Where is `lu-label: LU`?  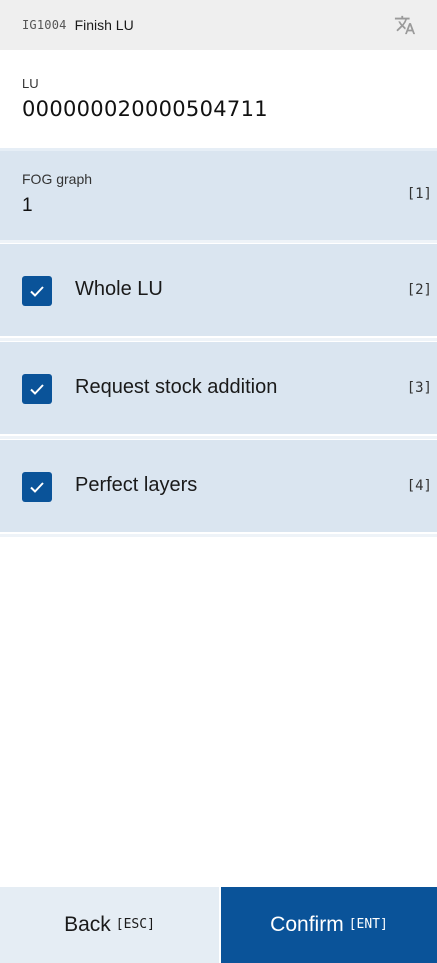 lu-label: LU is located at coordinates (30, 83).